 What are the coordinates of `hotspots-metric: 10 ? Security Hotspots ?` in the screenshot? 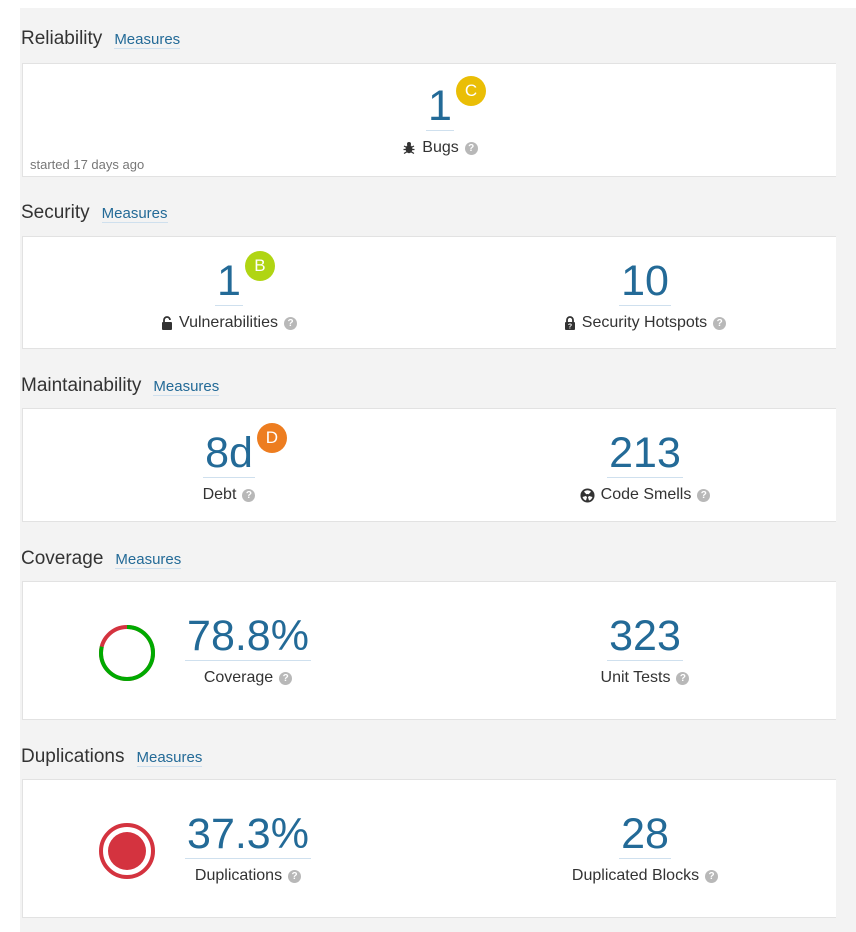 It's located at (645, 294).